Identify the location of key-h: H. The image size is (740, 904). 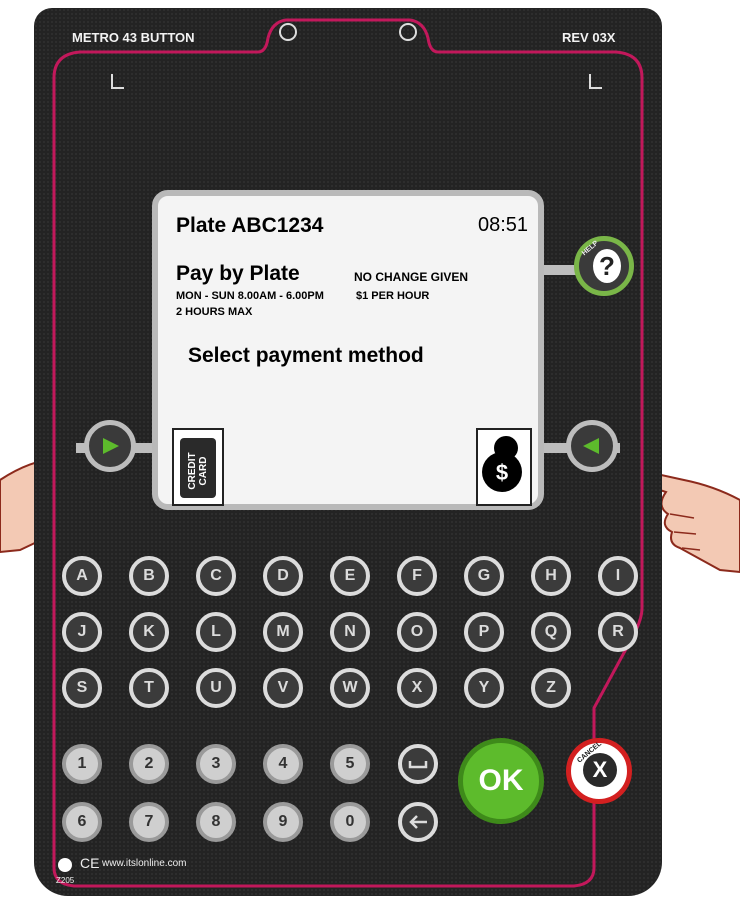
(551, 576).